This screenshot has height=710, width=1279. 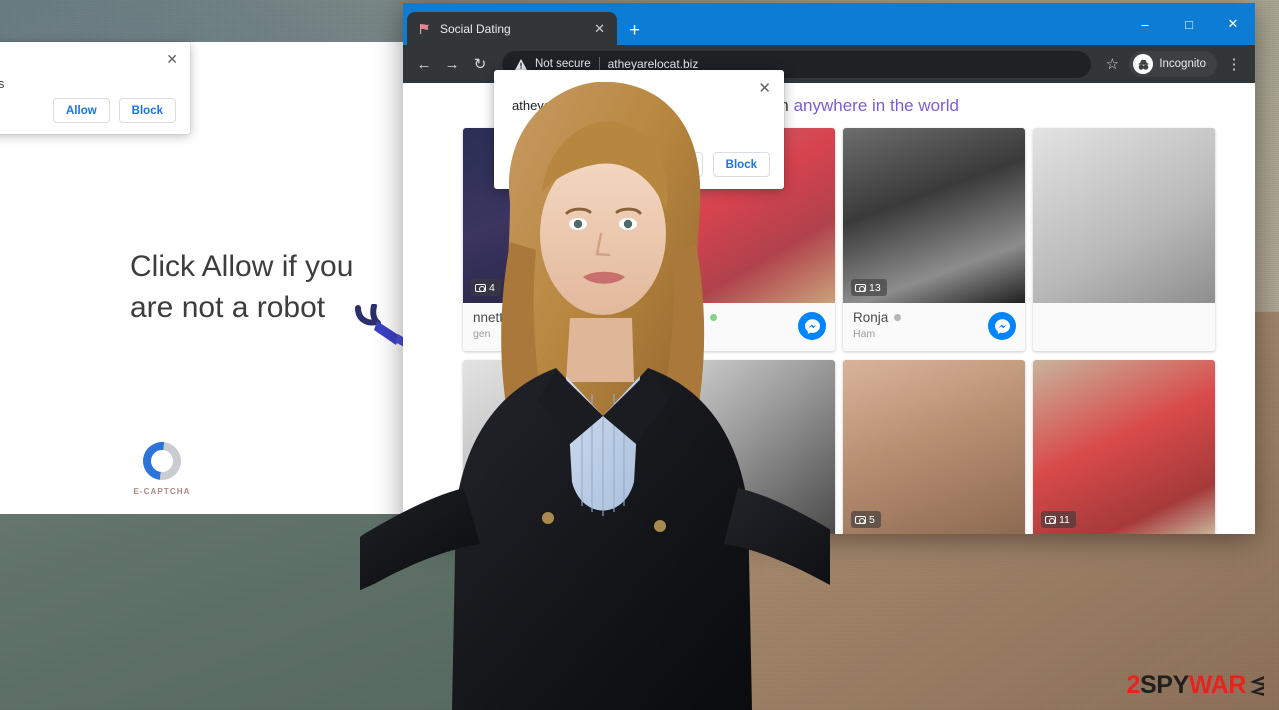 What do you see at coordinates (480, 64) in the screenshot?
I see `reload-button: ↻` at bounding box center [480, 64].